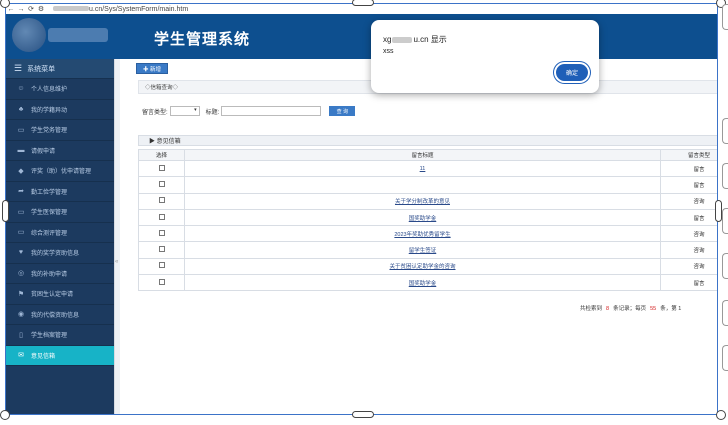  Describe the element at coordinates (18, 68) in the screenshot. I see `menu-list-icon: ☰` at that location.